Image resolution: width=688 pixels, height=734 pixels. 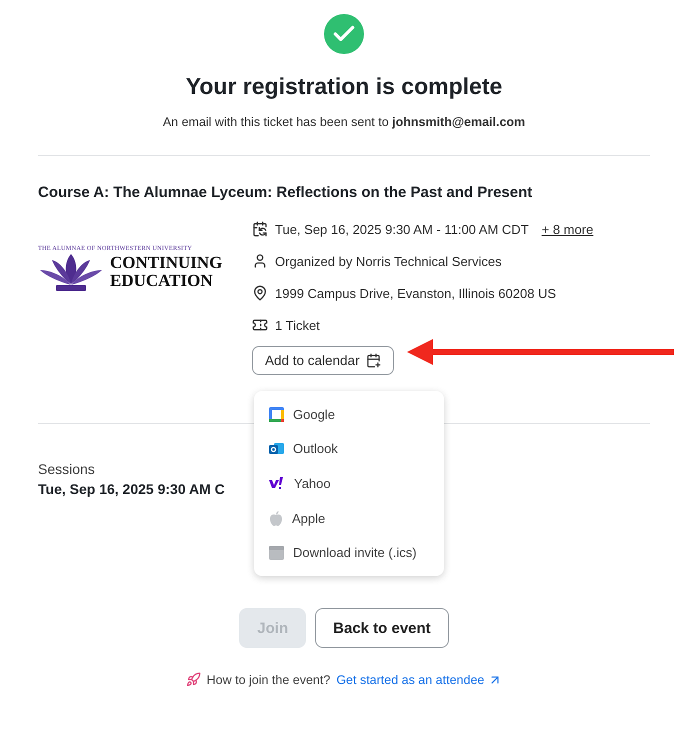 I want to click on menu-item: Download invite (.ics), so click(x=349, y=552).